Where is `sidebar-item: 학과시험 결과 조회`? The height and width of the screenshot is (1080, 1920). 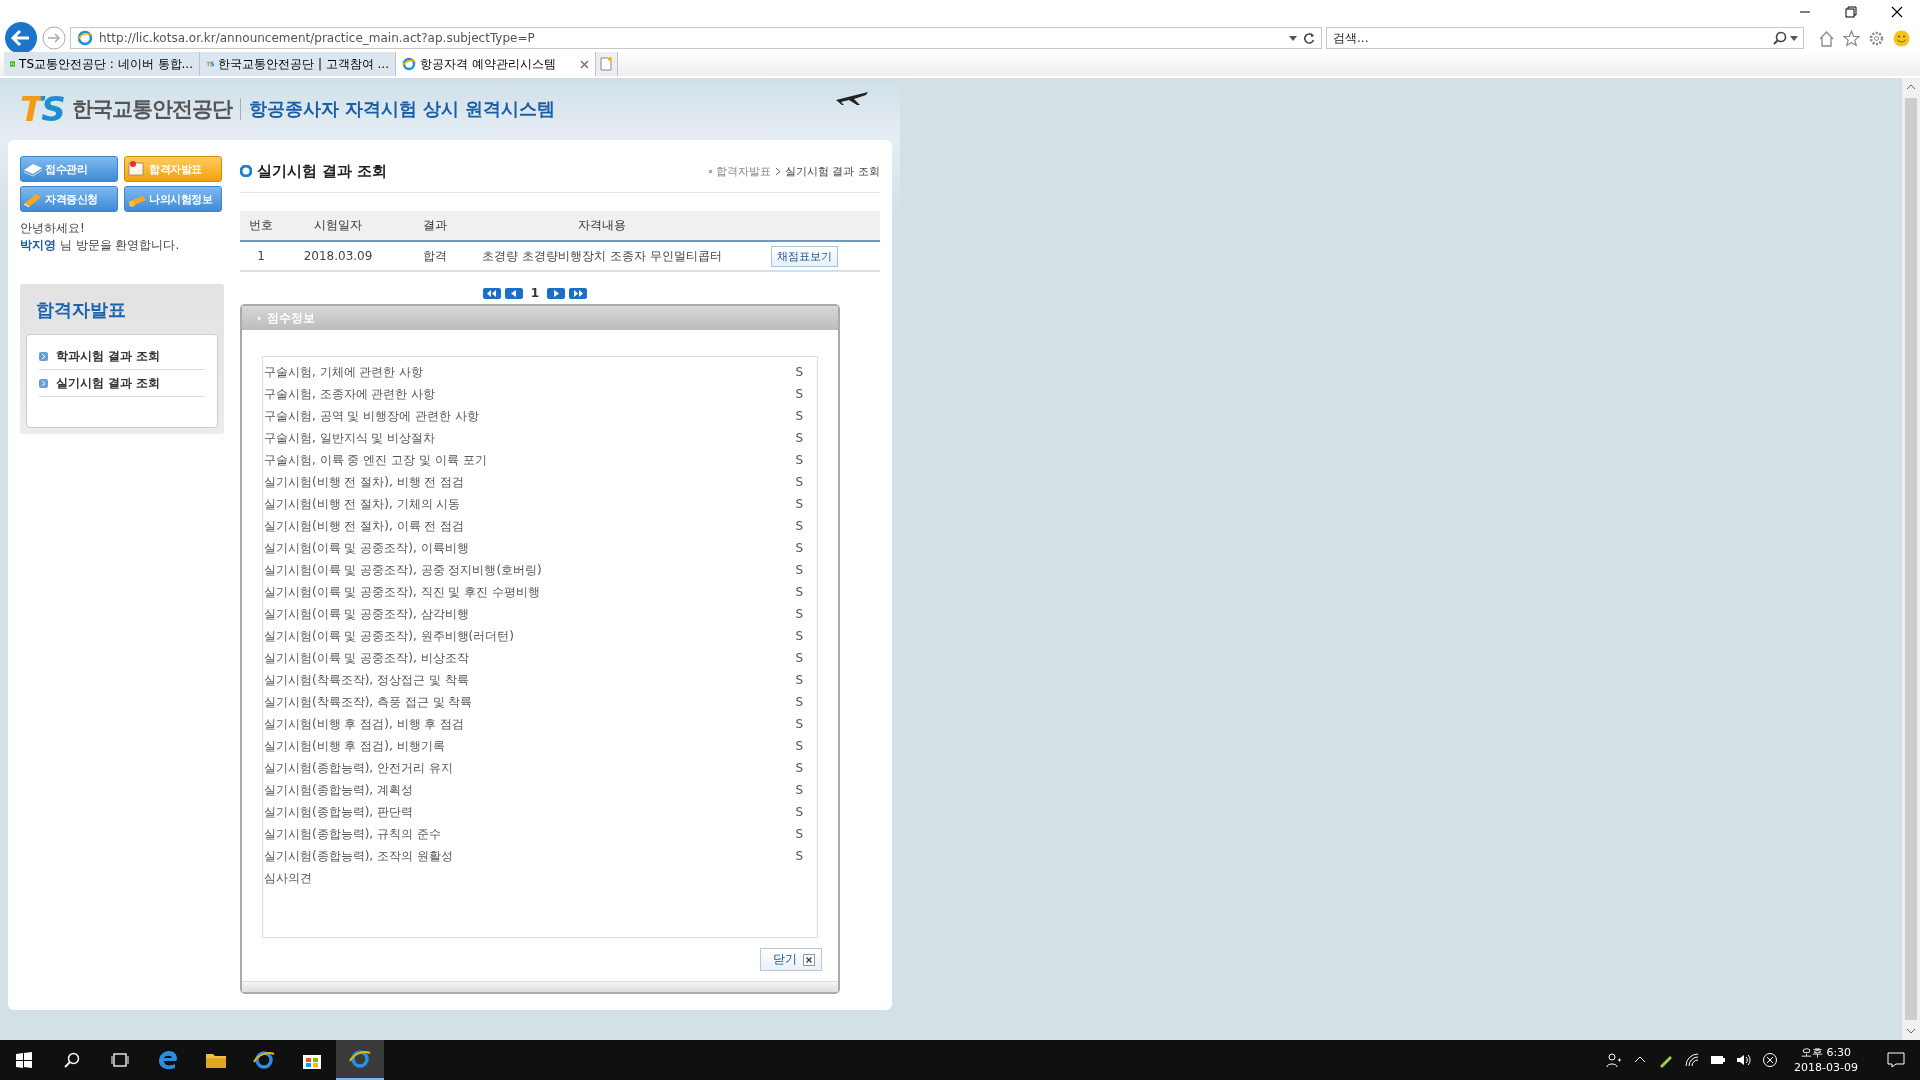 sidebar-item: 학과시험 결과 조회 is located at coordinates (122, 356).